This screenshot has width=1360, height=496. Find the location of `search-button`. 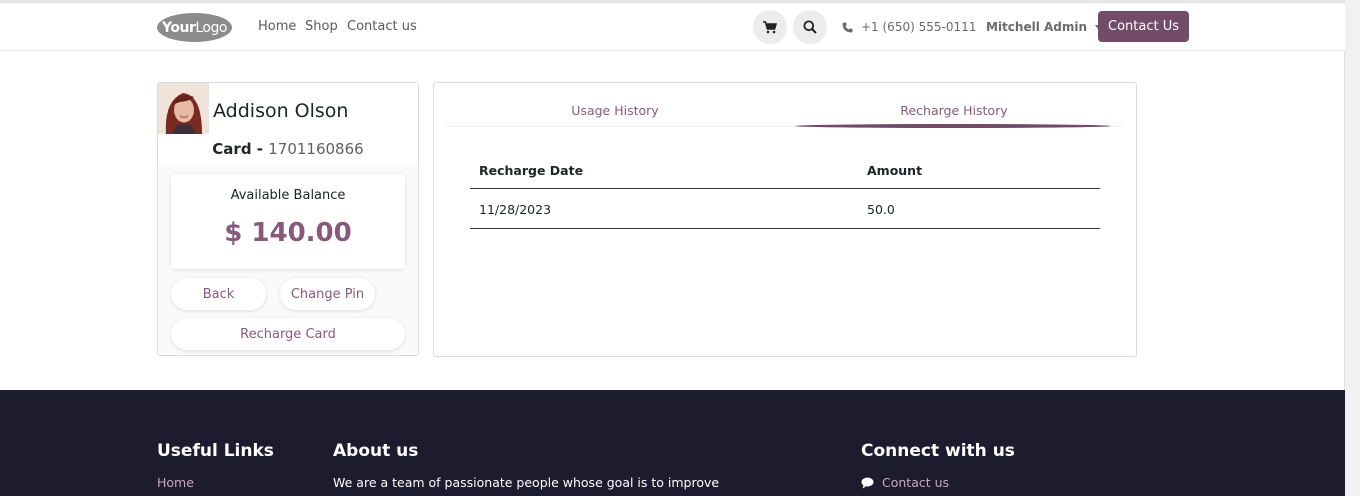

search-button is located at coordinates (810, 27).